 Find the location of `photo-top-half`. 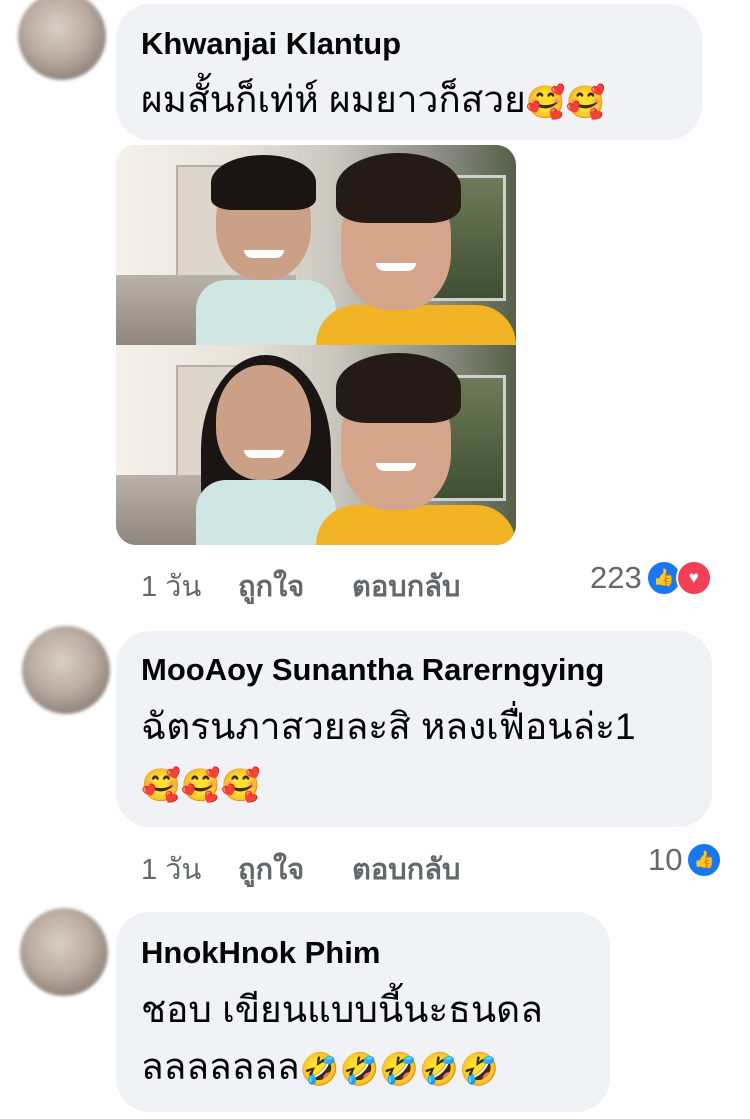

photo-top-half is located at coordinates (316, 245).